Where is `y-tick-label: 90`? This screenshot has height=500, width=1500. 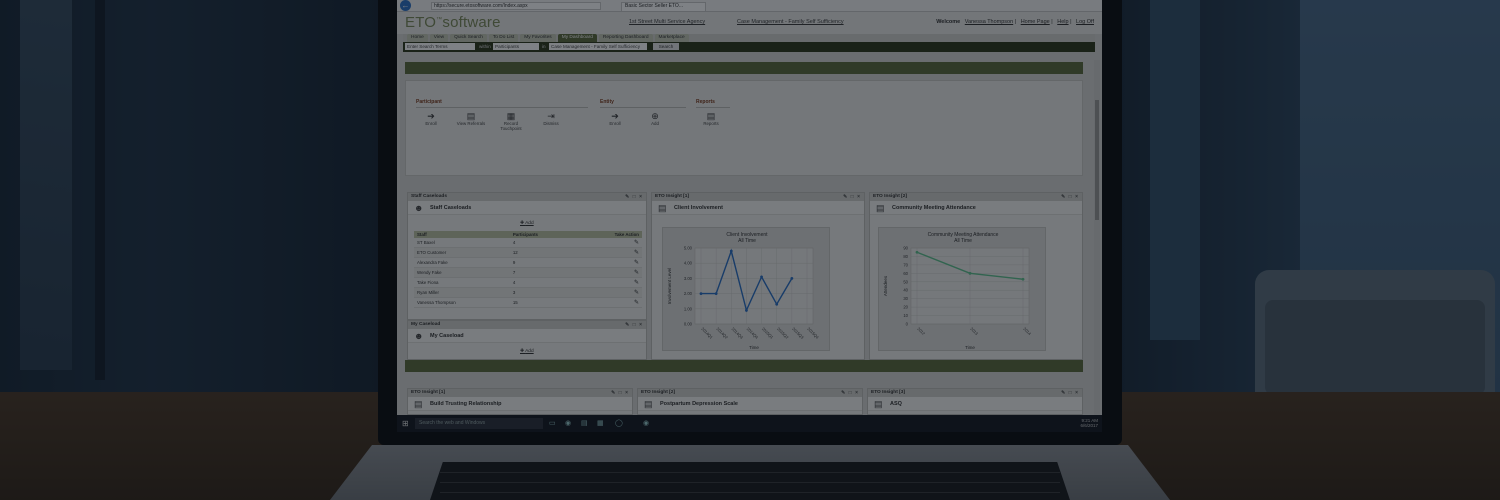
y-tick-label: 90 is located at coordinates (905, 248).